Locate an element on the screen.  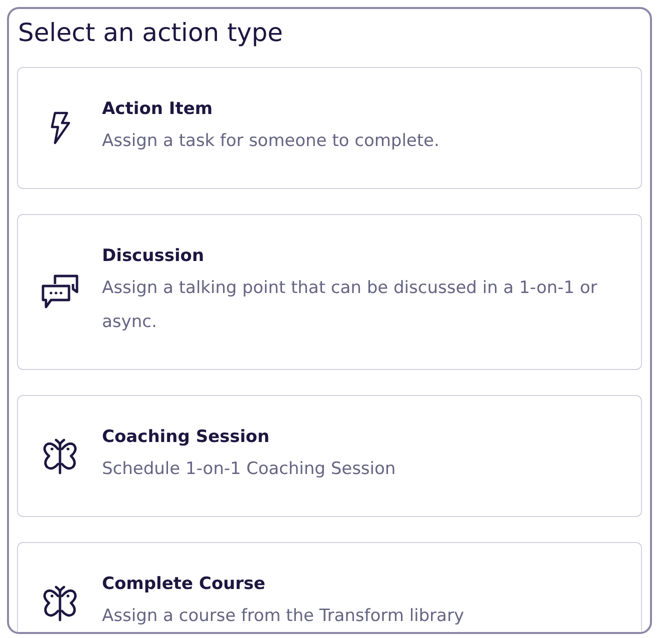
option-title: Complete Course is located at coordinates (184, 584).